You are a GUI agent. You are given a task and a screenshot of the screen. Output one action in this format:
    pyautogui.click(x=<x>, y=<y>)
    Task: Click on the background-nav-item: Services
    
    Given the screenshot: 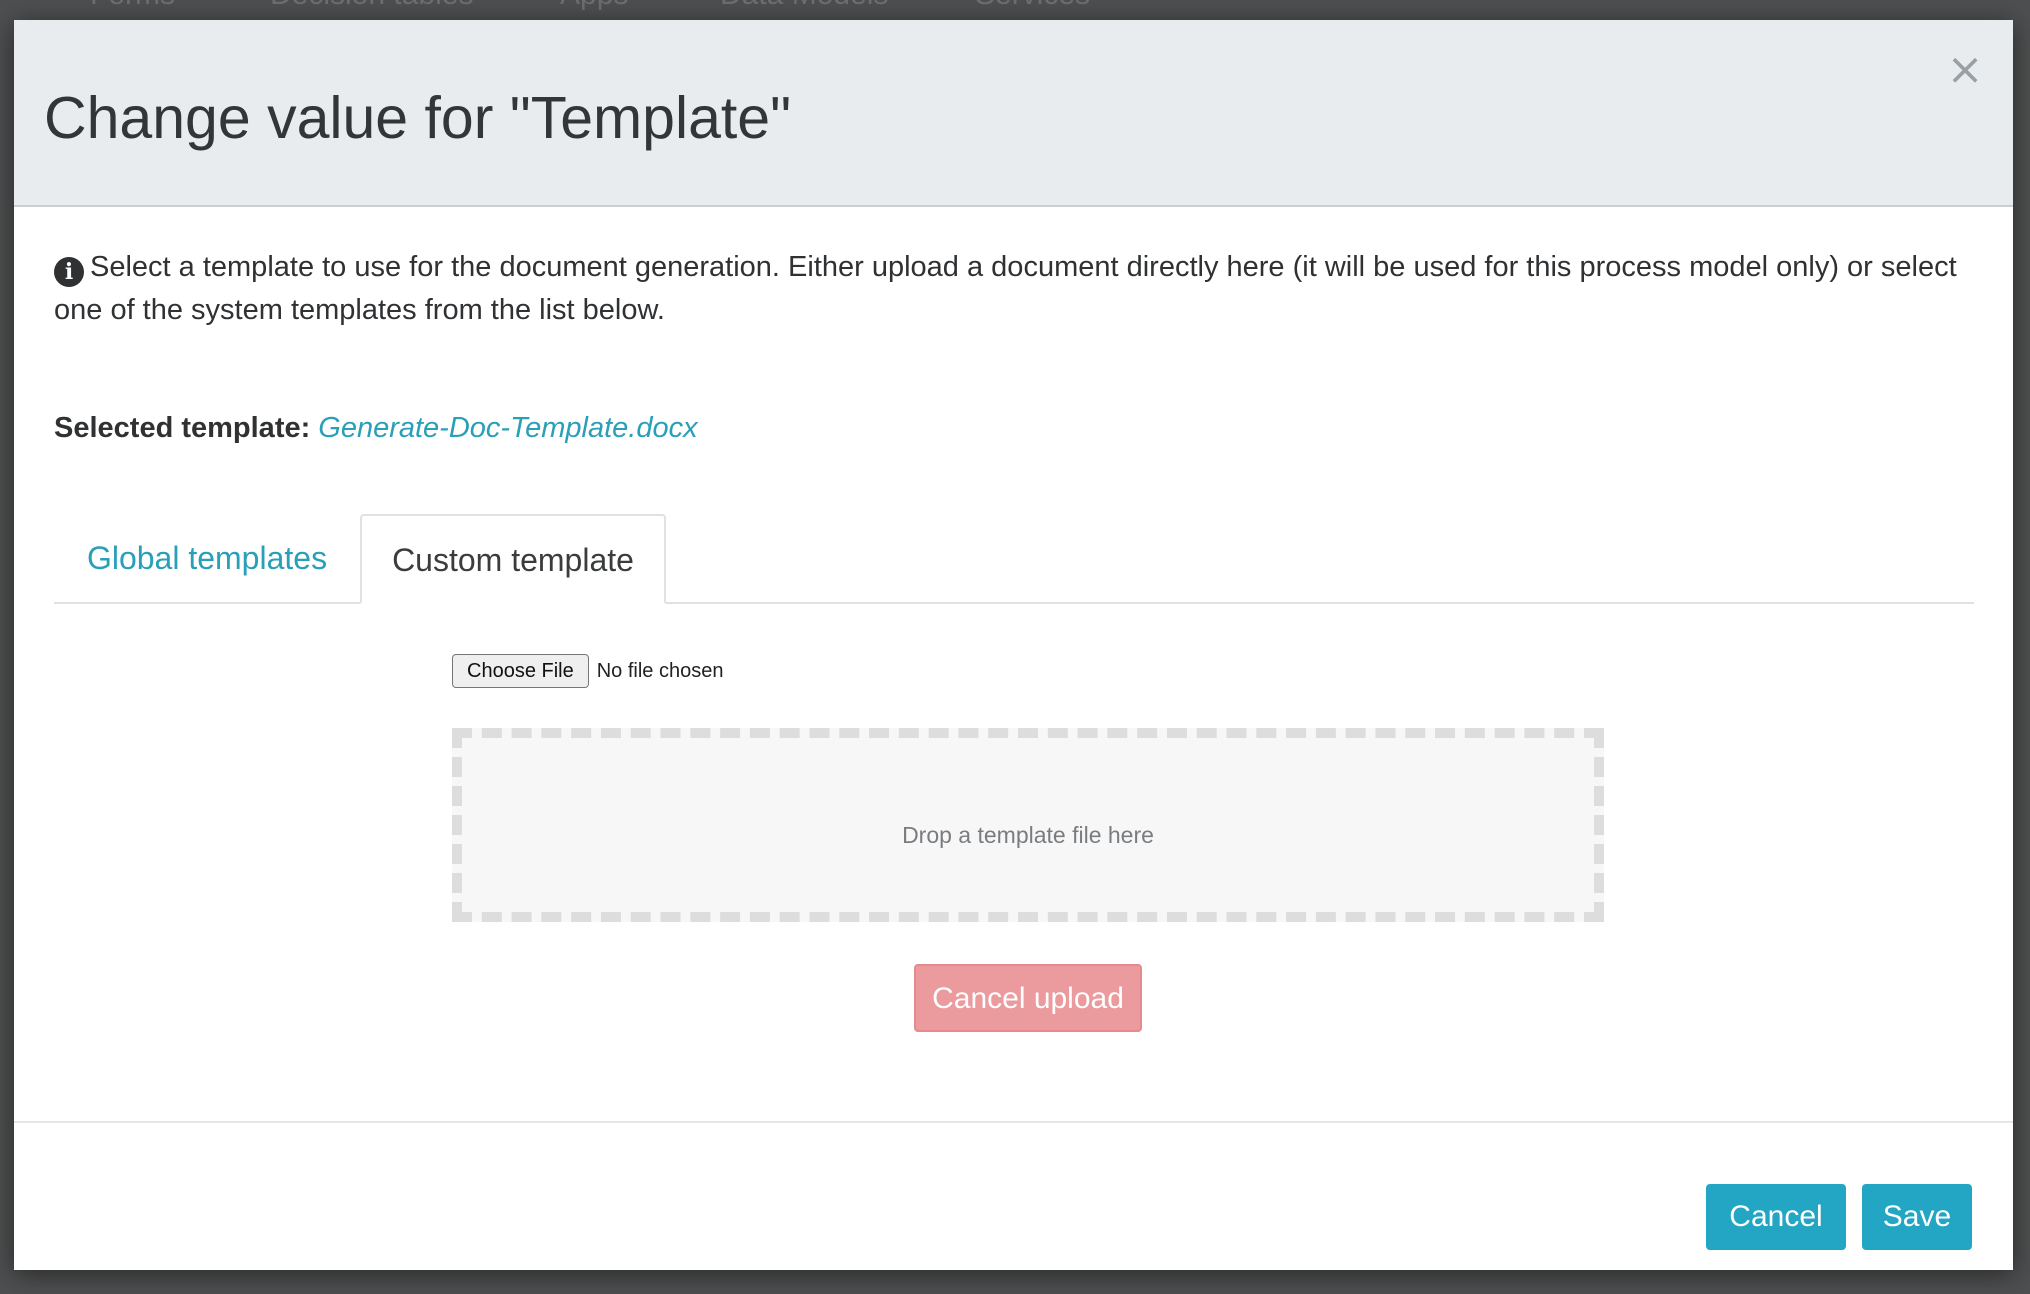 What is the action you would take?
    pyautogui.click(x=1032, y=6)
    